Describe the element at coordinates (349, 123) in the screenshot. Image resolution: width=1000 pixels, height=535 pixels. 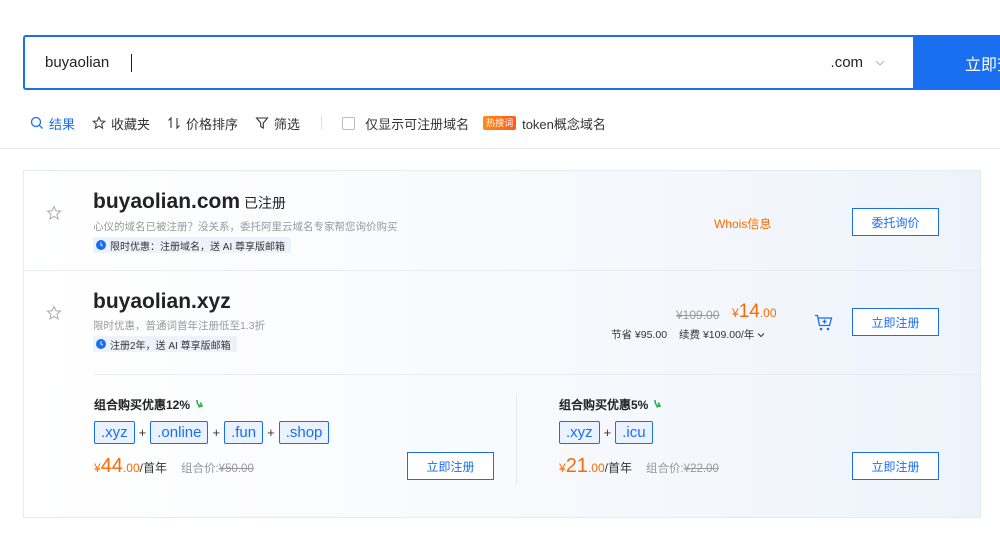
I see `only-available-checkbox` at that location.